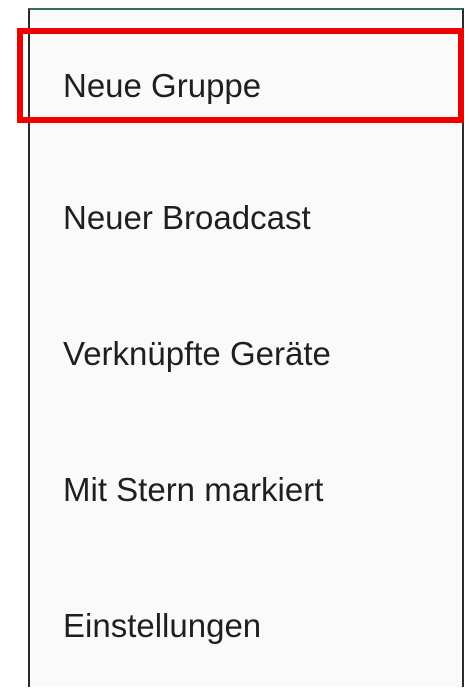 This screenshot has height=692, width=469. I want to click on menu-item-label: Neuer Broadcast, so click(187, 217).